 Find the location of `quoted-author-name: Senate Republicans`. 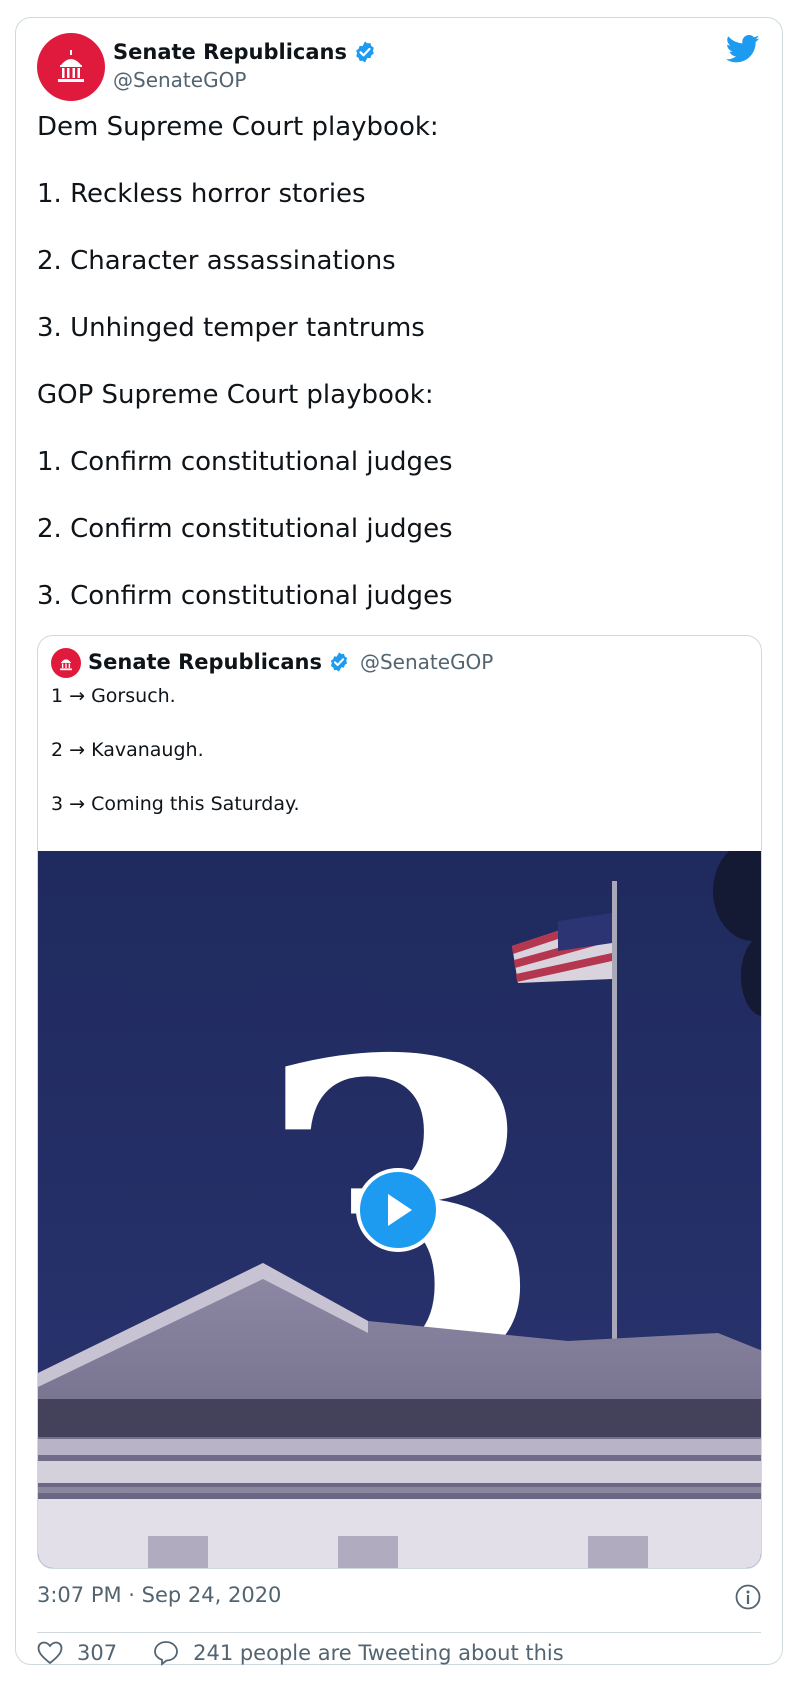

quoted-author-name: Senate Republicans is located at coordinates (205, 662).